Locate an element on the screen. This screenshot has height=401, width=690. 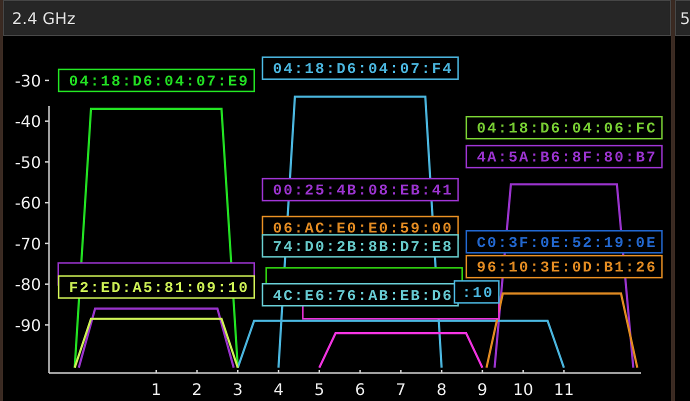
axis-label: -80 is located at coordinates (27, 284).